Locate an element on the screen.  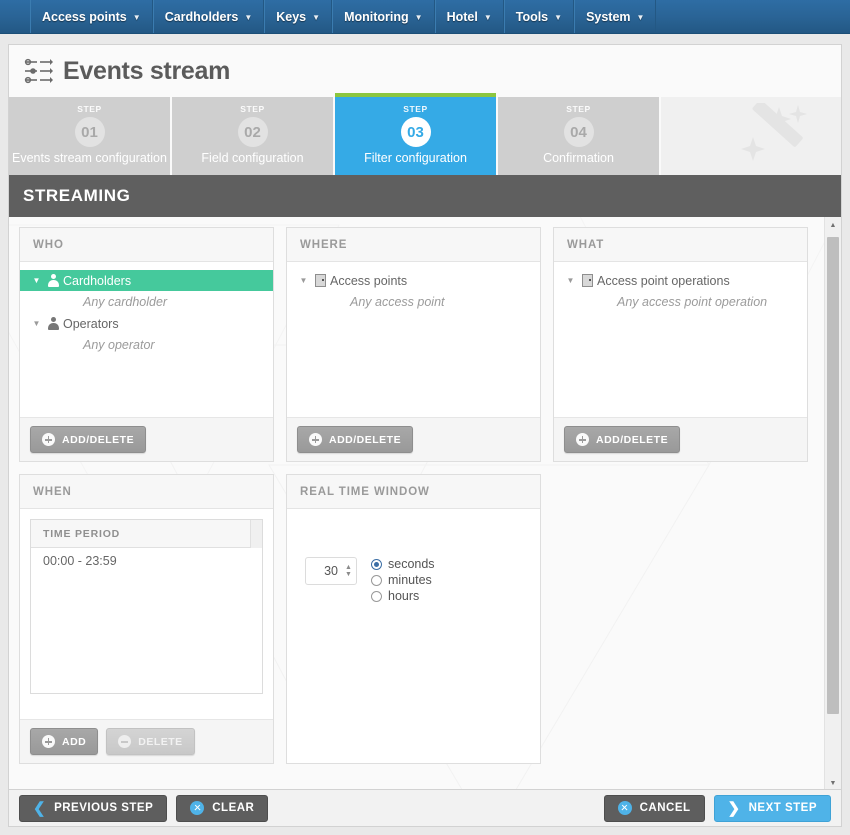
button-label: ADD is located at coordinates (74, 741).